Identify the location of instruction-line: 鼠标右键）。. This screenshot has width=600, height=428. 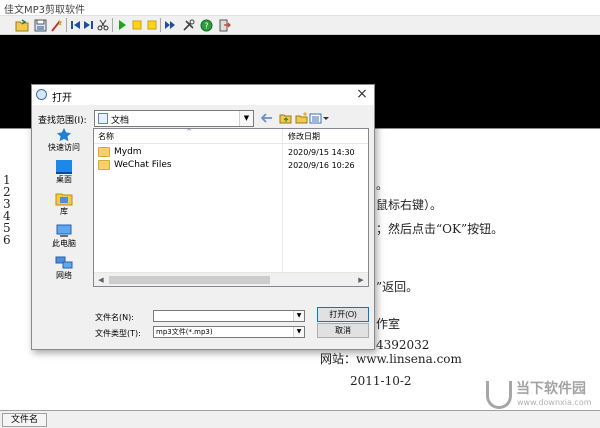
(409, 205).